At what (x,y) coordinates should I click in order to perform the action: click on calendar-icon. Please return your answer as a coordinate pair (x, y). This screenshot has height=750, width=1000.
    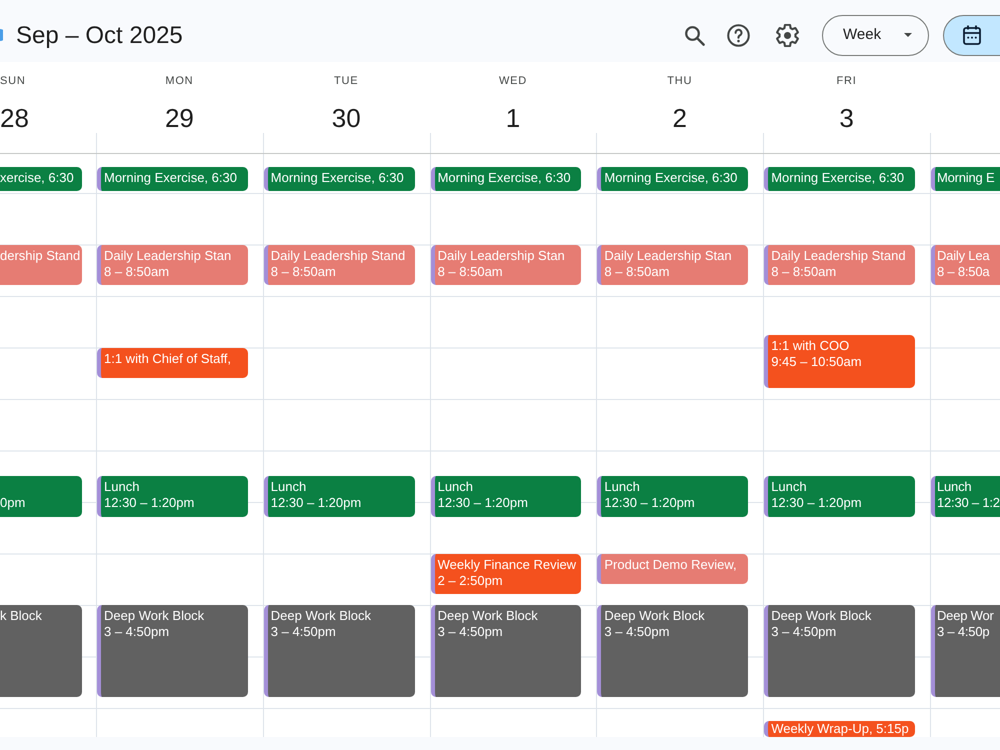
    Looking at the image, I should click on (972, 35).